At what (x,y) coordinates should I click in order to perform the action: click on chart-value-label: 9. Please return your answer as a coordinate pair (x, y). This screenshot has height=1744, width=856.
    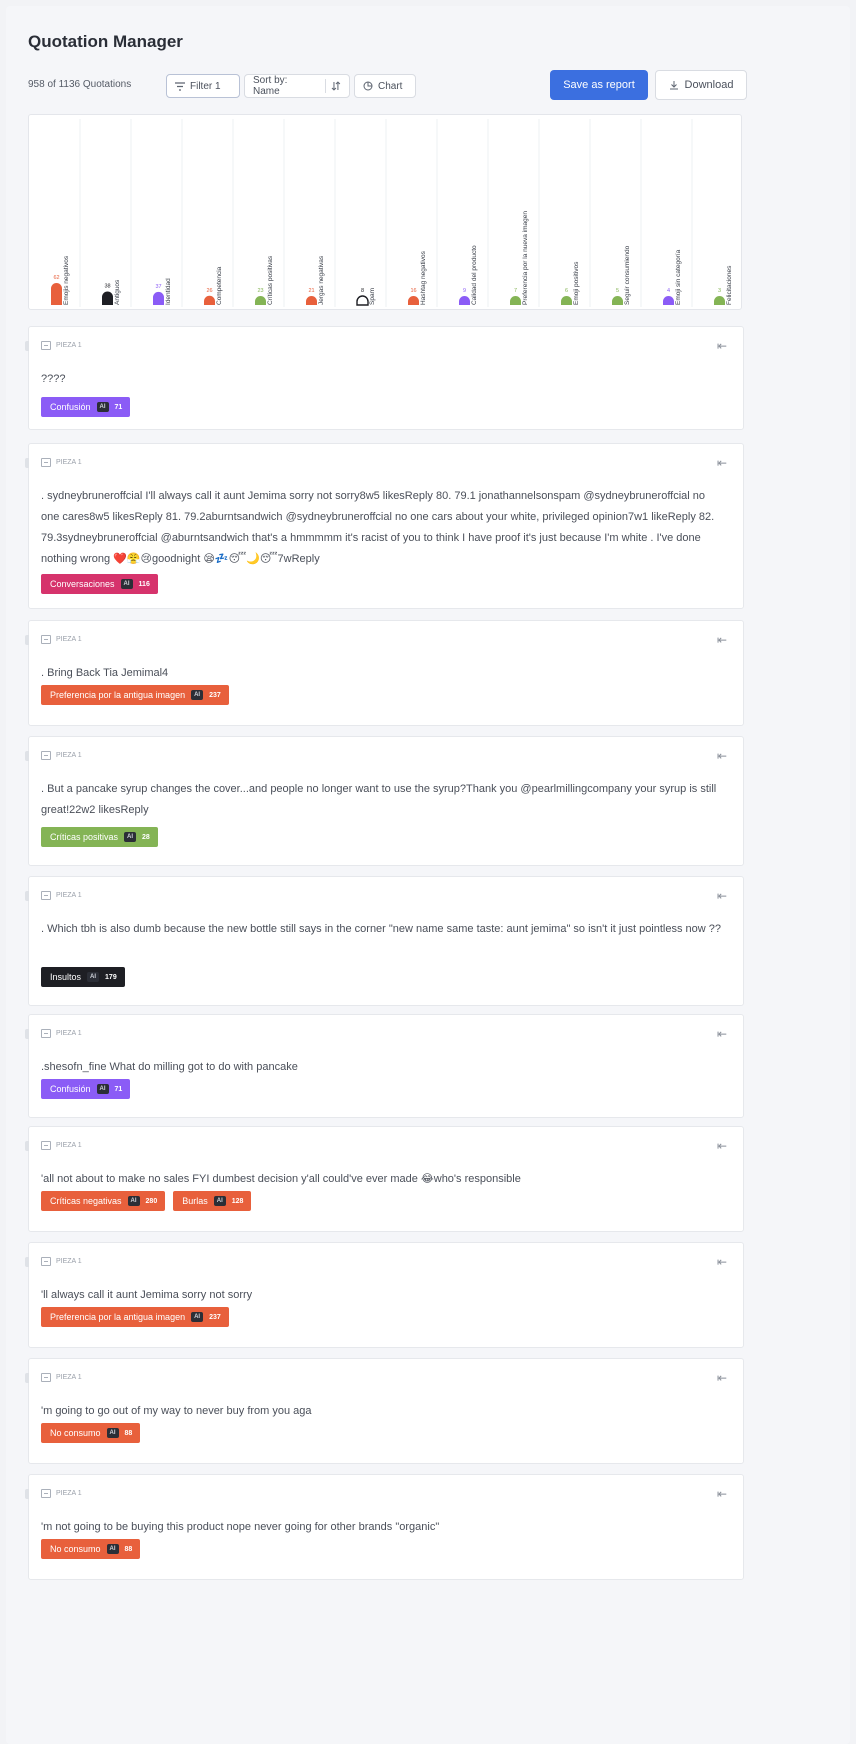
    Looking at the image, I should click on (464, 291).